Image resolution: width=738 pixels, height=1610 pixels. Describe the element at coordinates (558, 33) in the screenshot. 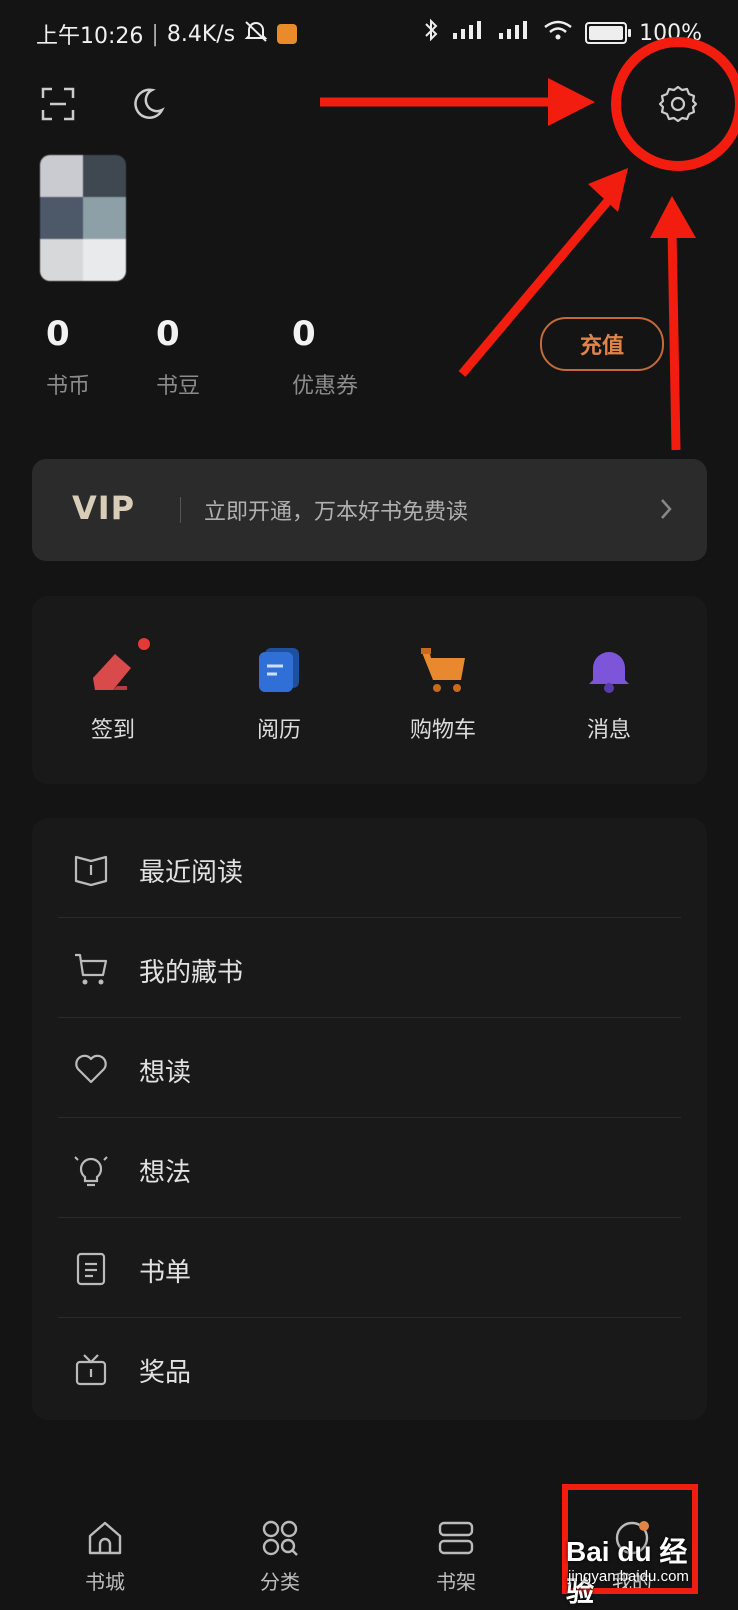

I see `wifi-icon` at that location.